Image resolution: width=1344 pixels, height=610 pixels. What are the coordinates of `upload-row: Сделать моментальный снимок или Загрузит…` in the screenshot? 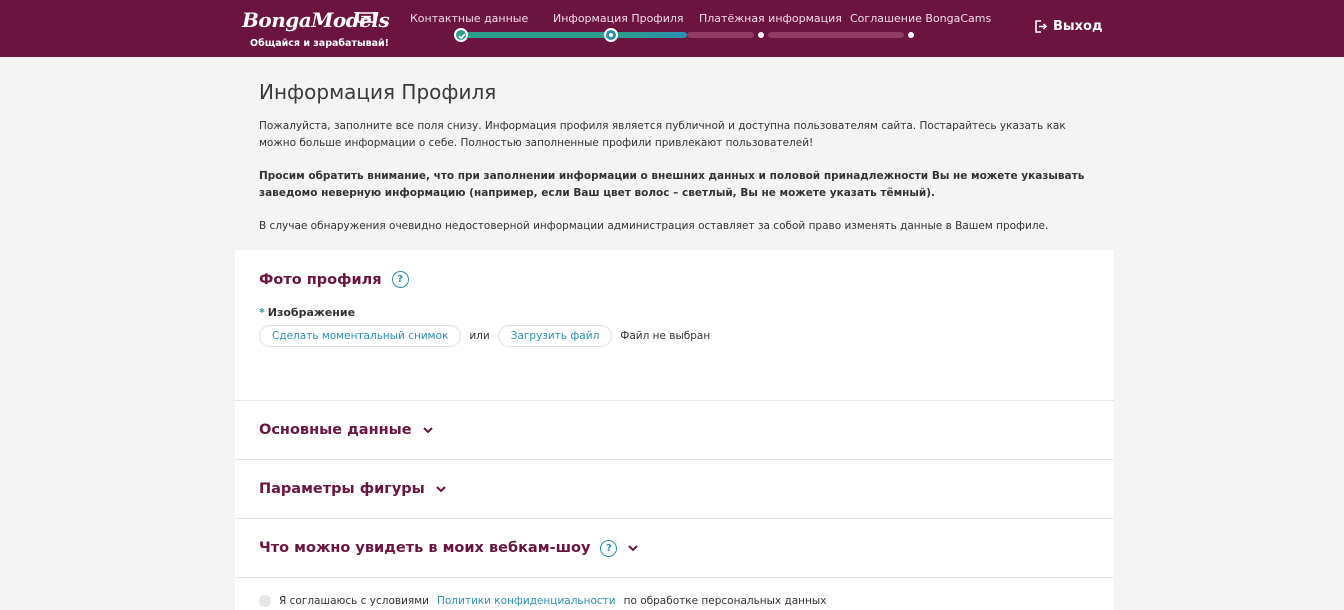 It's located at (674, 336).